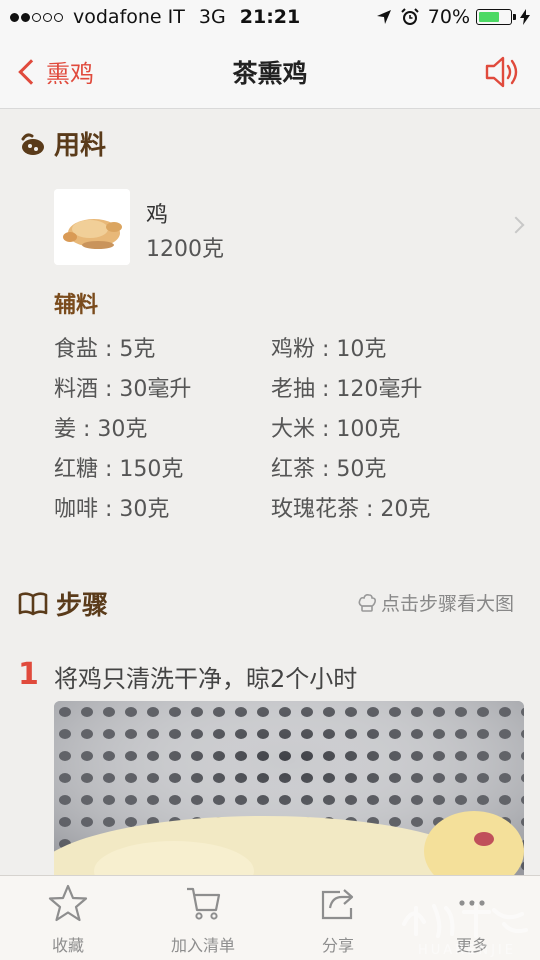 The image size is (540, 960). I want to click on favorite-button: 收藏, so click(68, 920).